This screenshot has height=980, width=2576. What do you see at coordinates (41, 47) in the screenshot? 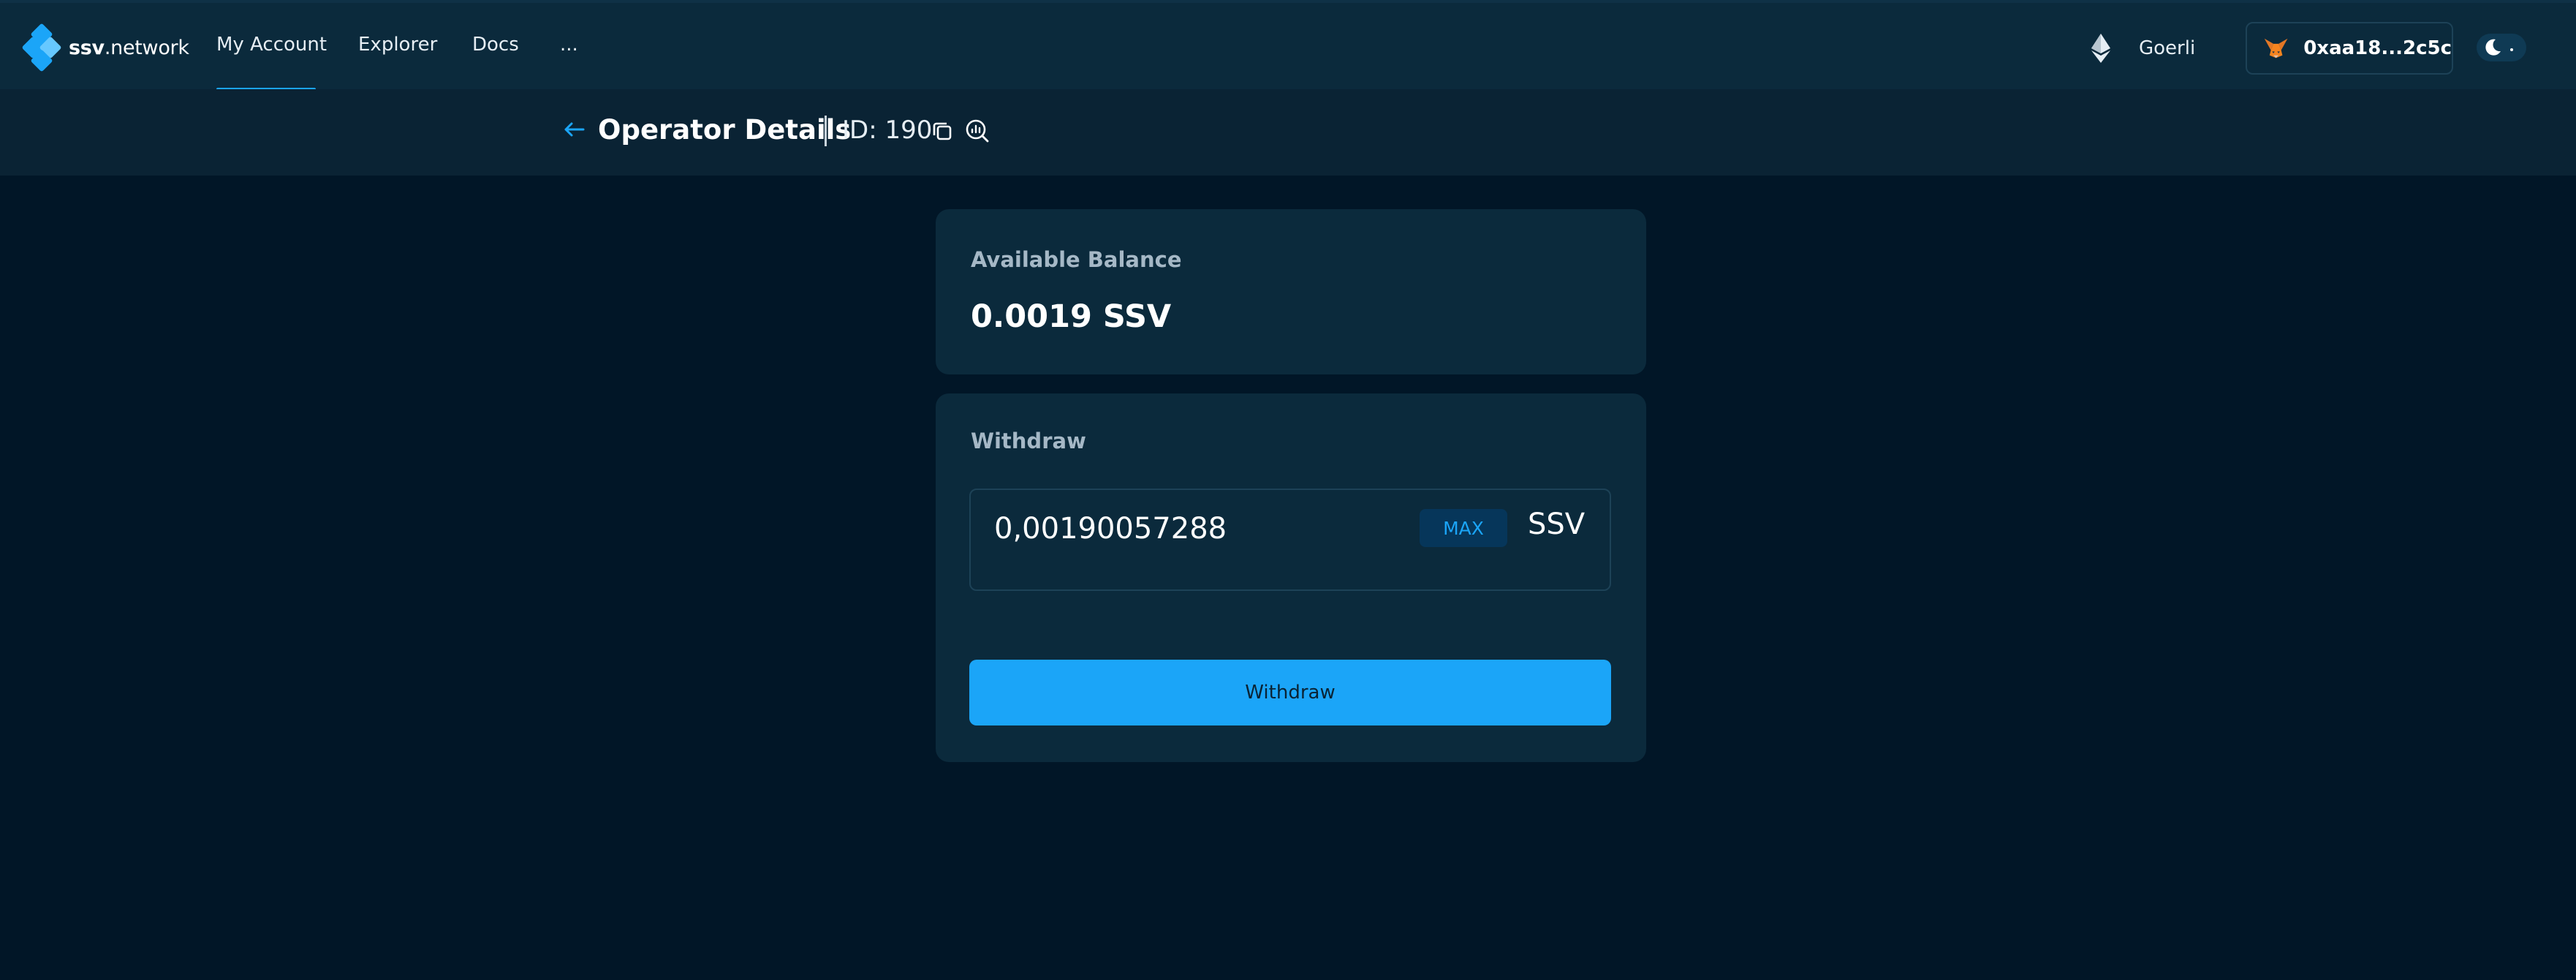
I see `ssv-logo-icon` at bounding box center [41, 47].